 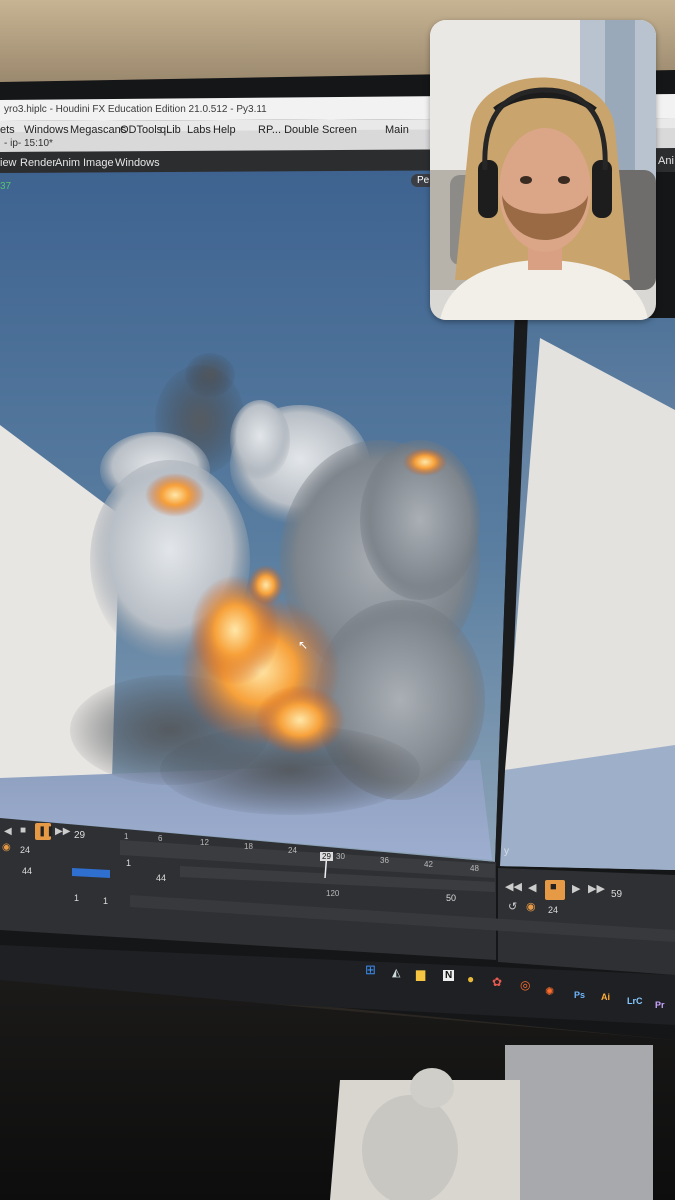 What do you see at coordinates (513, 886) in the screenshot?
I see `jump-start-icon: ◀◀` at bounding box center [513, 886].